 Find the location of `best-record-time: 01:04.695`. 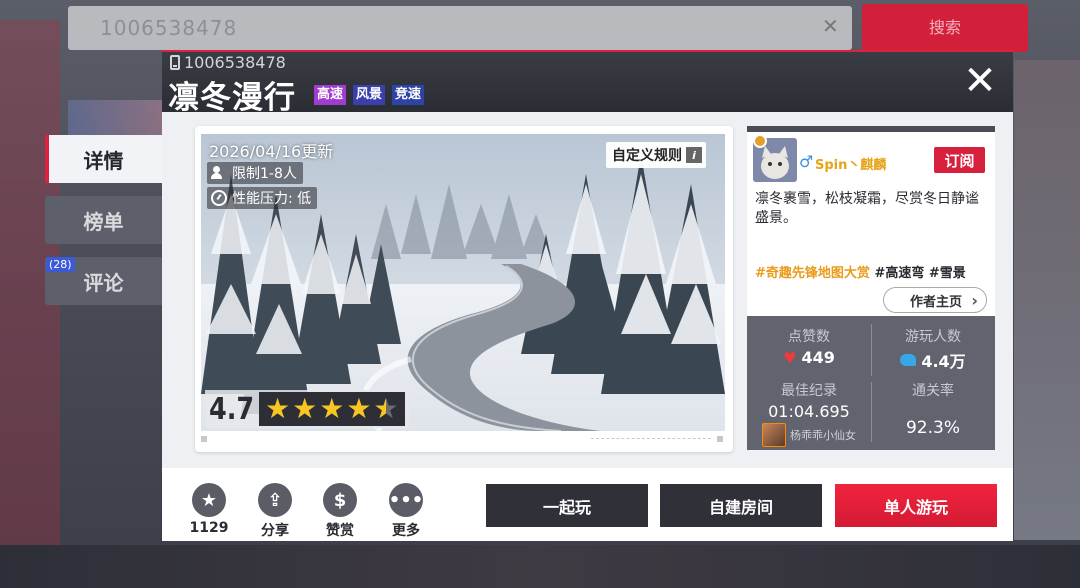

best-record-time: 01:04.695 is located at coordinates (809, 411).